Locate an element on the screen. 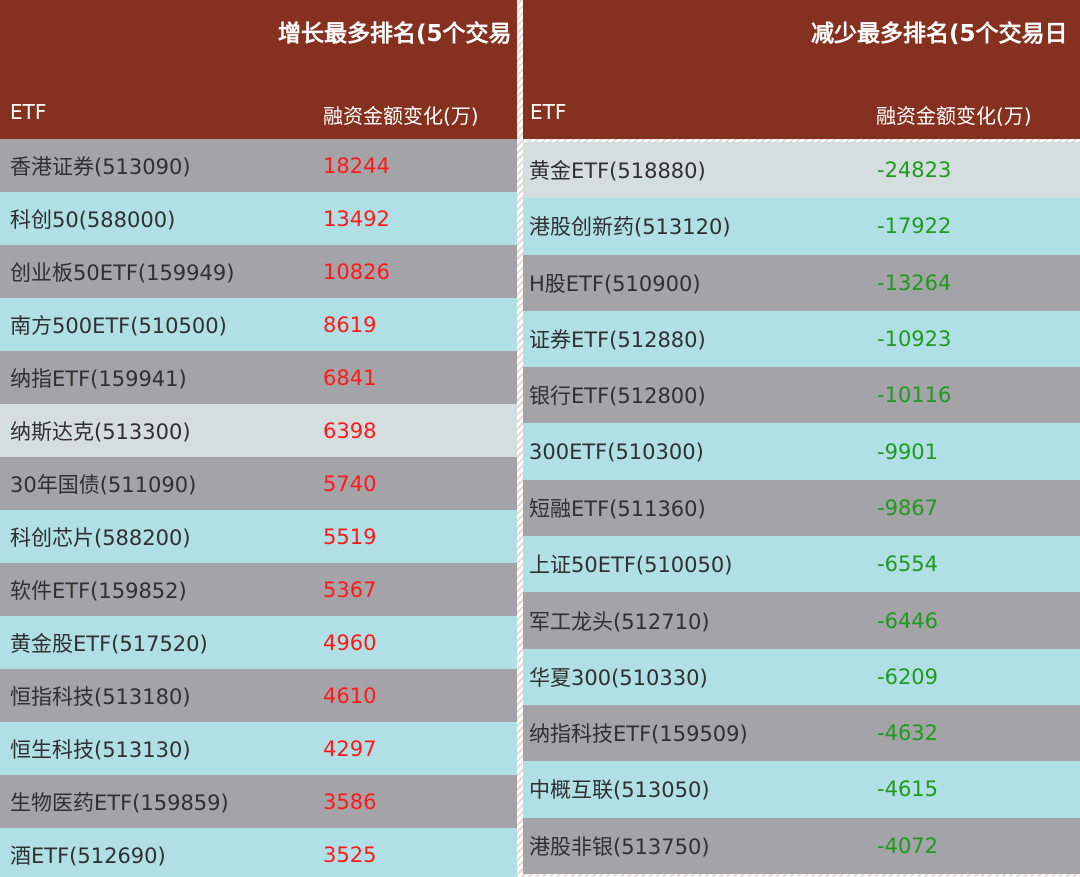 The image size is (1080, 877). change-value: 18244 is located at coordinates (356, 165).